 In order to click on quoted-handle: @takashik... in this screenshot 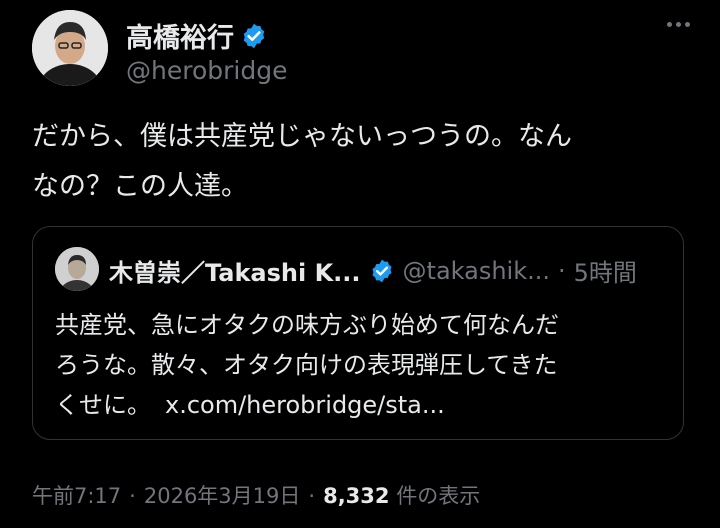, I will do `click(476, 270)`.